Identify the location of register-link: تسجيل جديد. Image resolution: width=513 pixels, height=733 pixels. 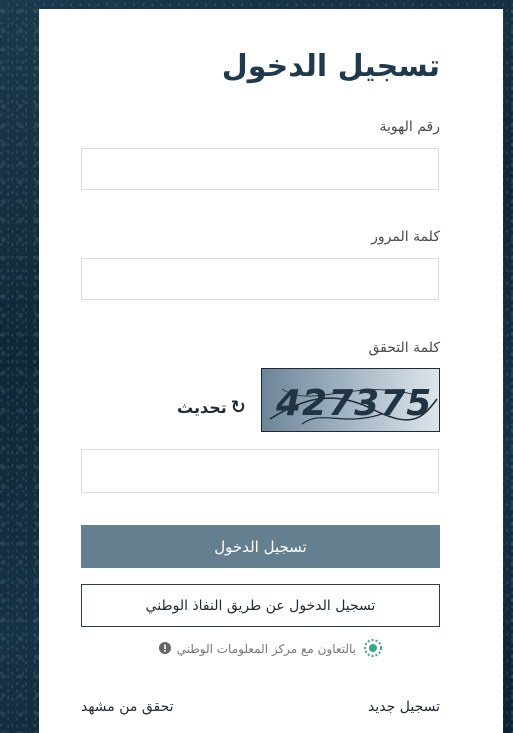
(404, 707).